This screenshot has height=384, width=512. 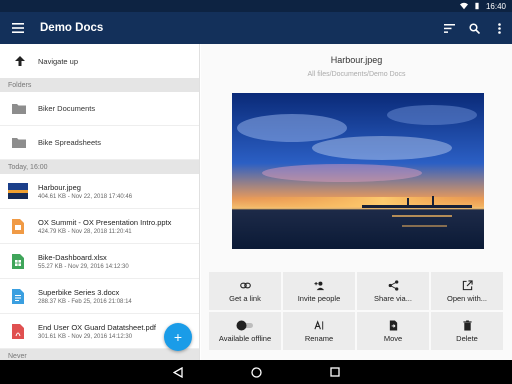 What do you see at coordinates (393, 338) in the screenshot?
I see `action-label: Move` at bounding box center [393, 338].